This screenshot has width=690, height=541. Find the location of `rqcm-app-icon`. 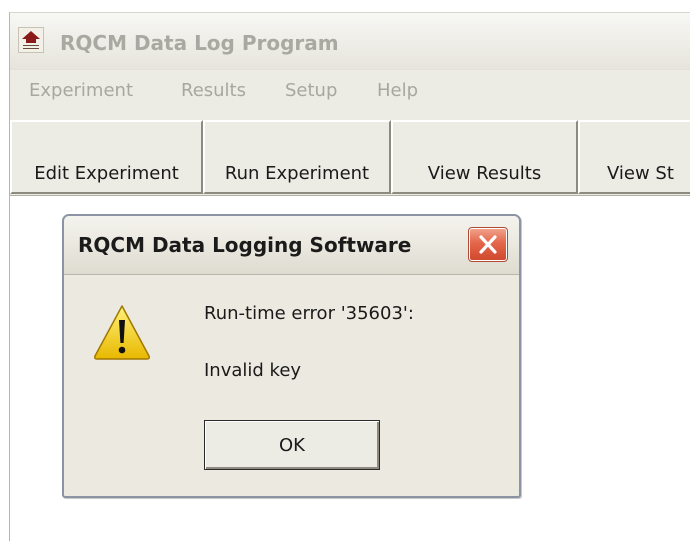

rqcm-app-icon is located at coordinates (31, 40).